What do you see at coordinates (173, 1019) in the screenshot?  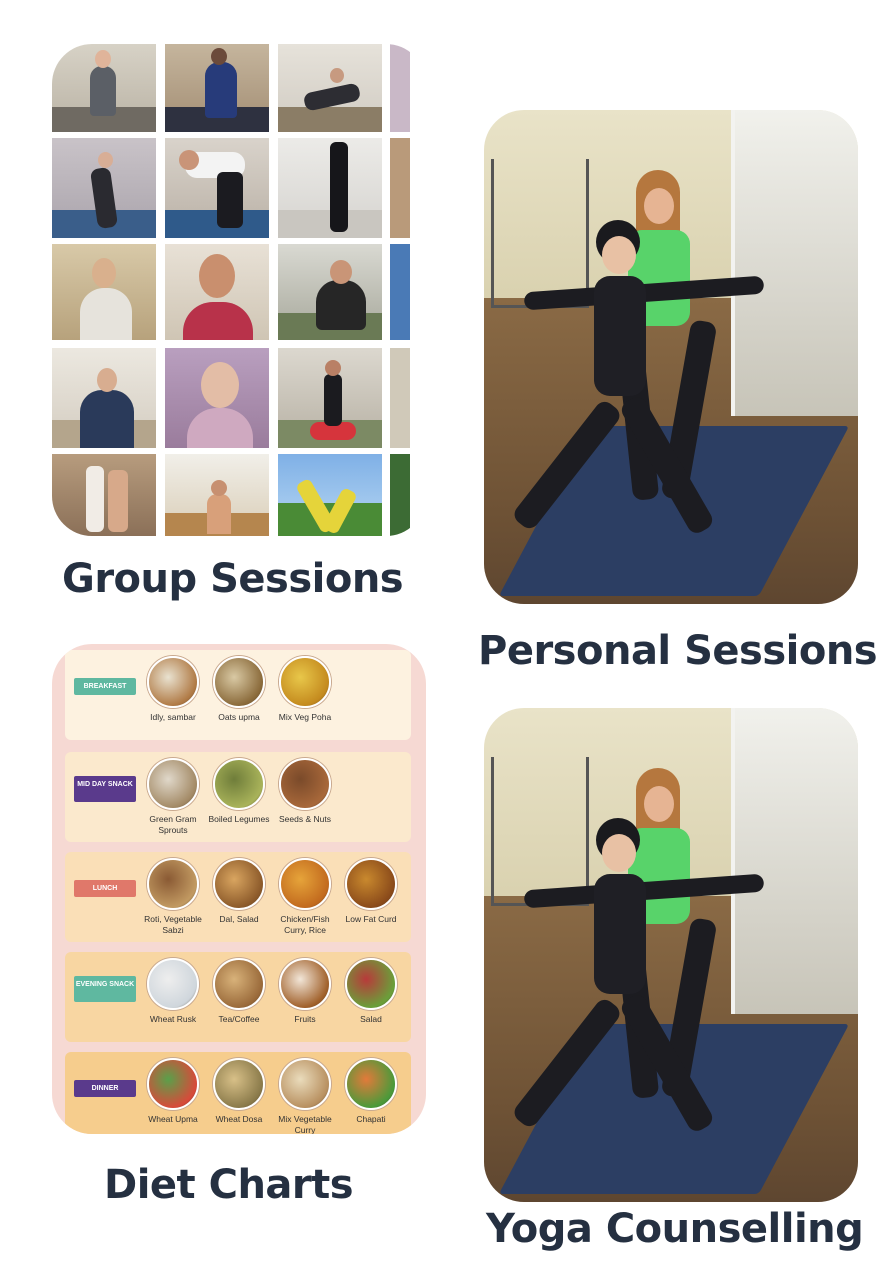 I see `food-label: Wheat Rusk` at bounding box center [173, 1019].